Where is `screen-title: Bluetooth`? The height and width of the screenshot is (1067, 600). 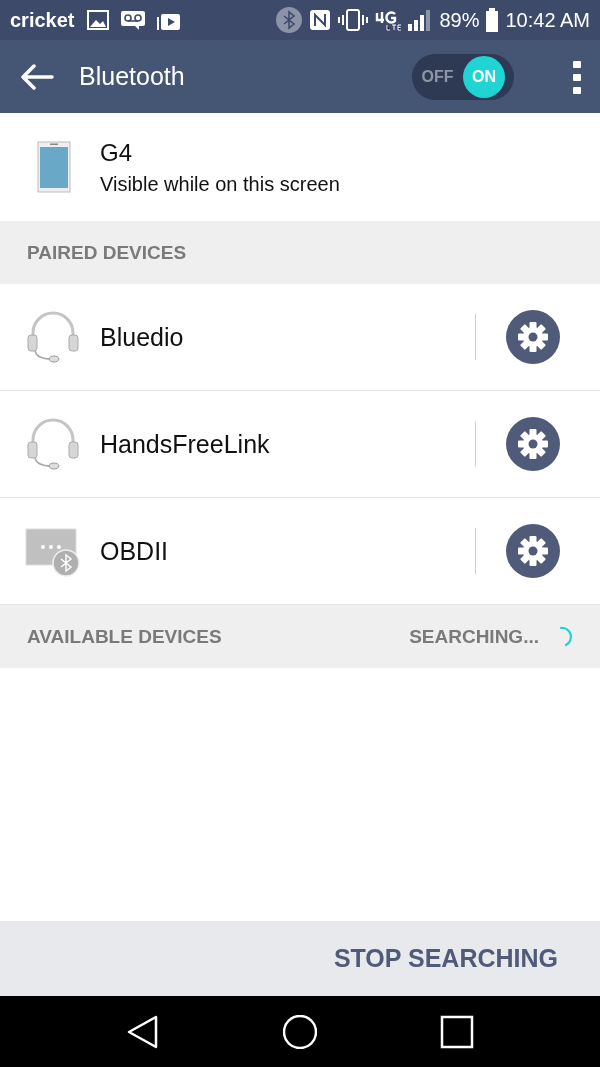
screen-title: Bluetooth is located at coordinates (132, 76).